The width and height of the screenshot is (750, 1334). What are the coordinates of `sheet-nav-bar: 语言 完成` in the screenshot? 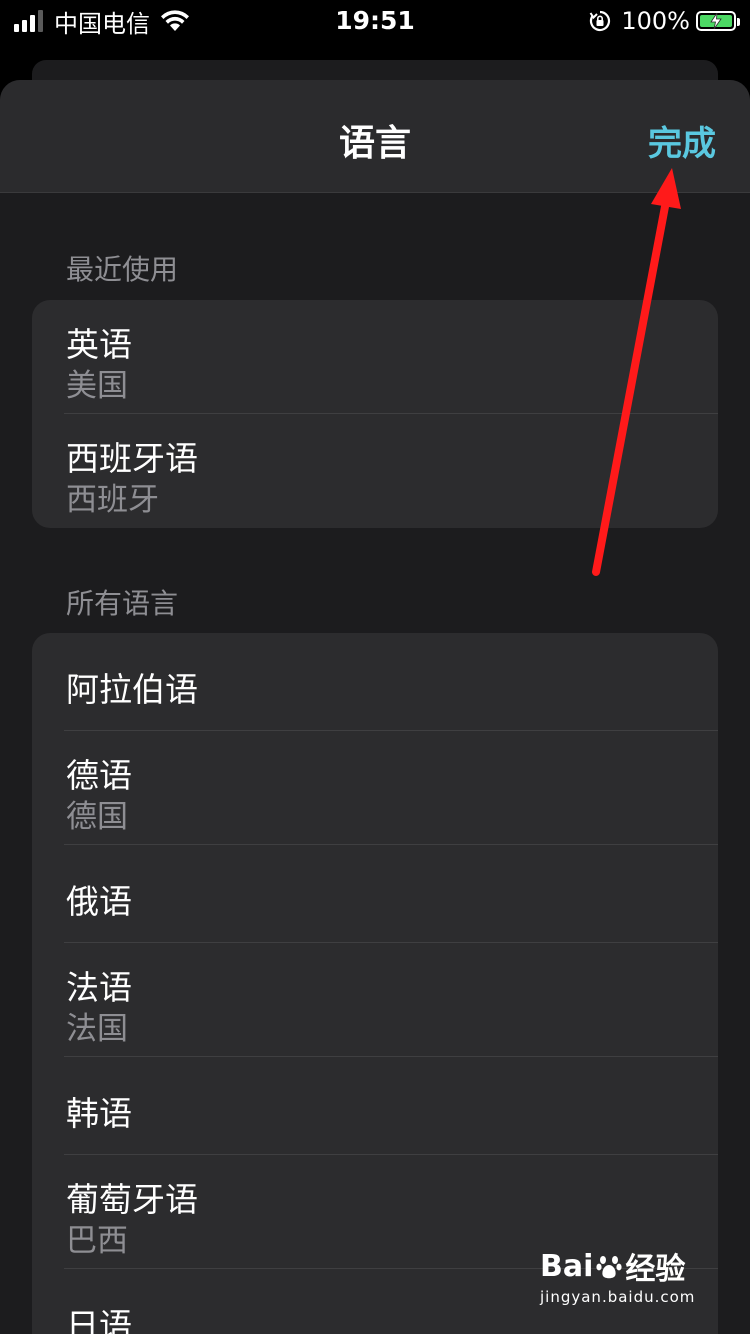 It's located at (375, 136).